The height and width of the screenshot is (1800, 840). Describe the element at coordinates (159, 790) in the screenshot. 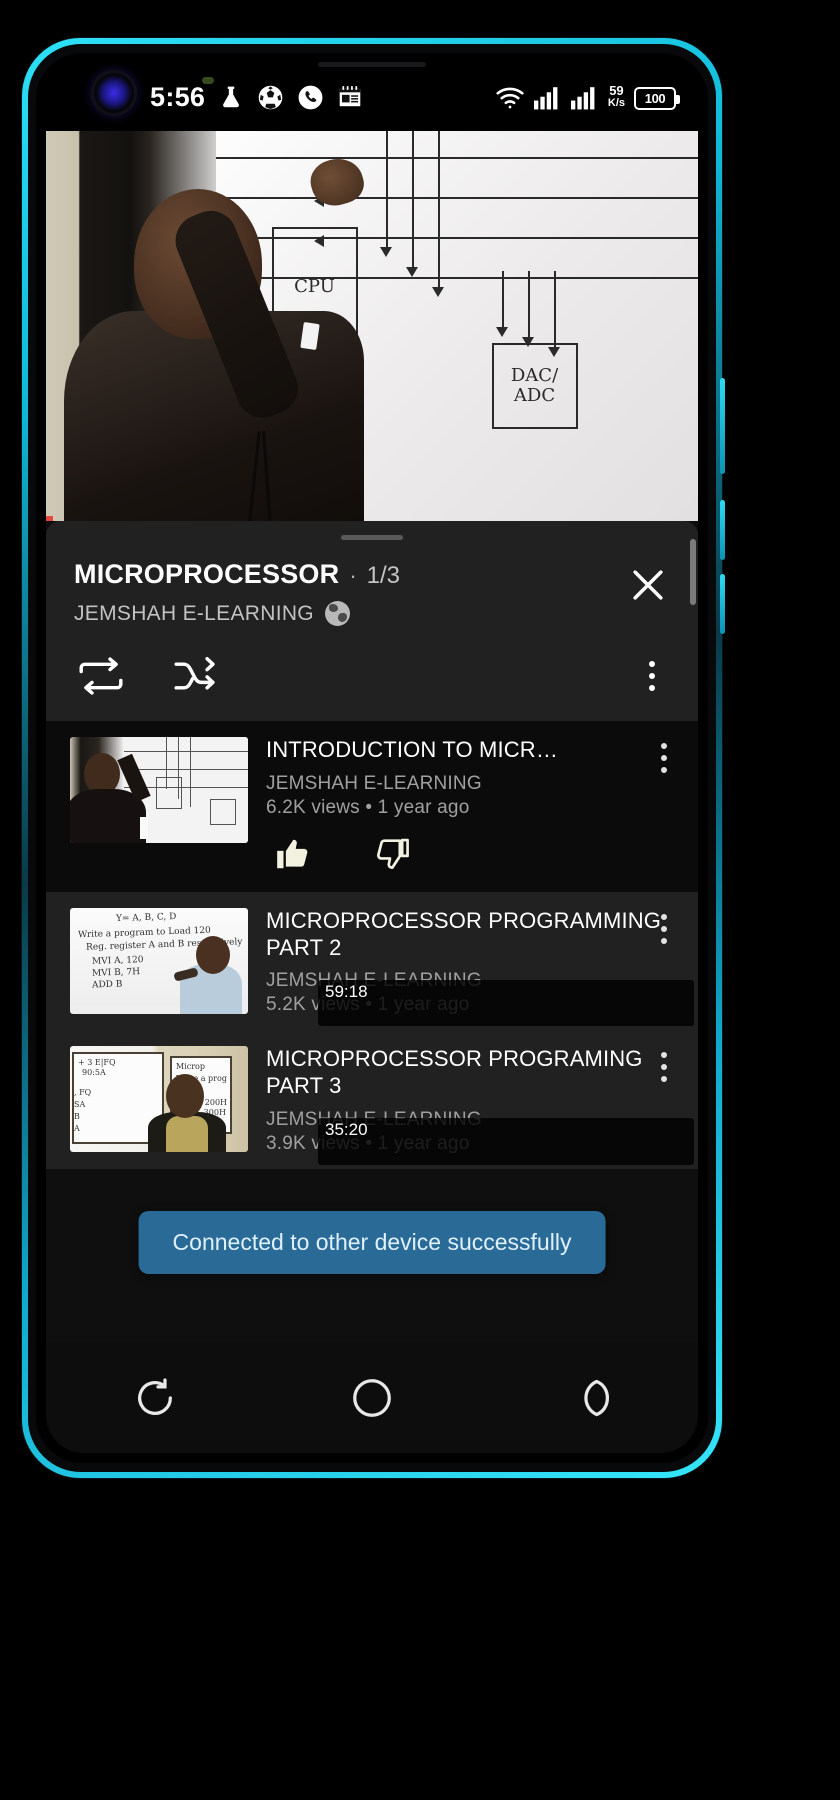

I see `video-thumbnail` at that location.